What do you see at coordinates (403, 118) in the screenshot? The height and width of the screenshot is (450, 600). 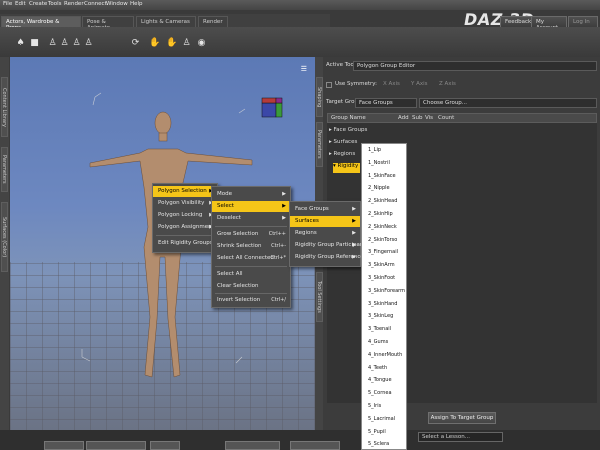 I see `col-add: Add` at bounding box center [403, 118].